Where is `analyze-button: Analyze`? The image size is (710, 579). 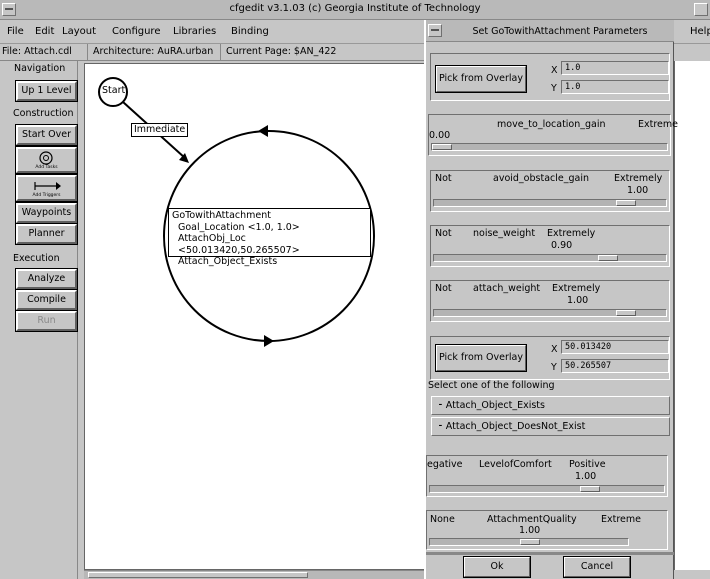
analyze-button: Analyze is located at coordinates (46, 279).